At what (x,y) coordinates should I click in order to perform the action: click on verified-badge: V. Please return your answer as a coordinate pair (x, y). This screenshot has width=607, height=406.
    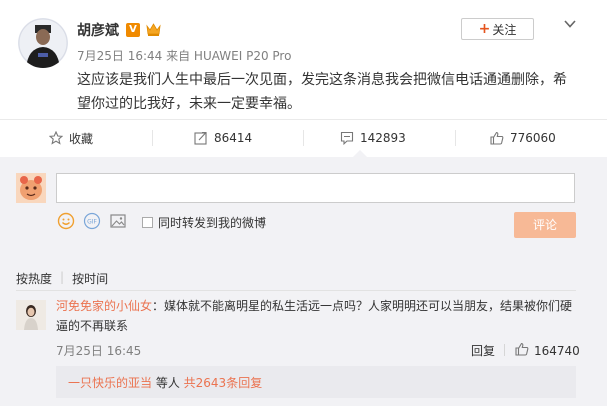
    Looking at the image, I should click on (133, 30).